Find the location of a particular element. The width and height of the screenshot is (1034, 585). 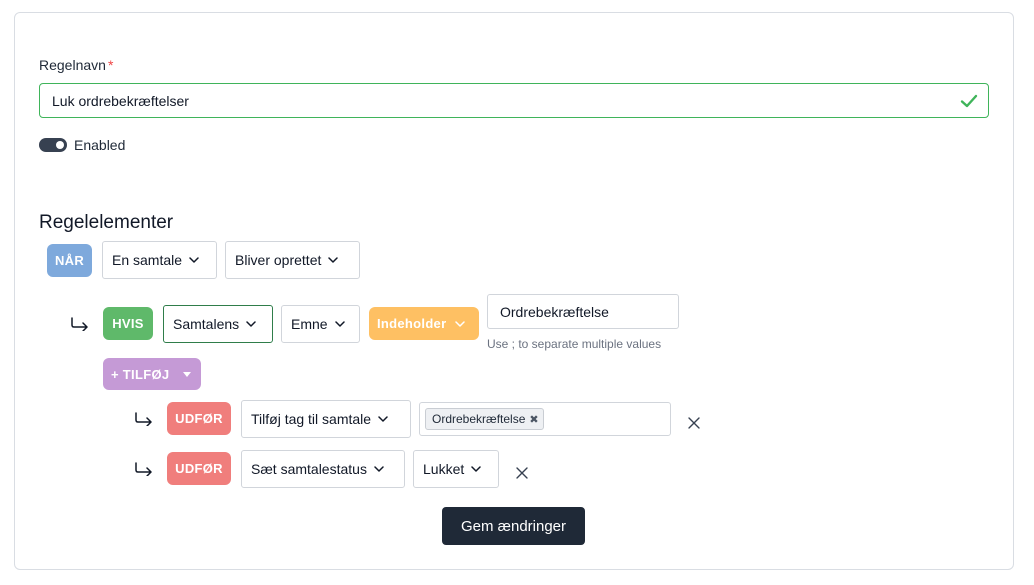

action-type-select: Sæt samtalestatus is located at coordinates (323, 469).